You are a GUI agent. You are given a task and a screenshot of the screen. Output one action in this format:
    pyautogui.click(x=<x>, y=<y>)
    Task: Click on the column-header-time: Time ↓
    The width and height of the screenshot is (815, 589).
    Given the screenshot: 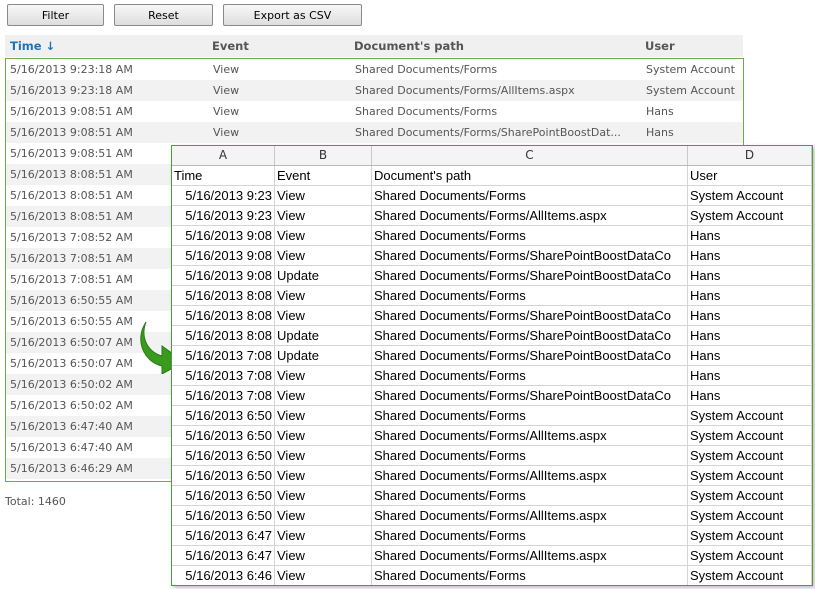 What is the action you would take?
    pyautogui.click(x=32, y=46)
    